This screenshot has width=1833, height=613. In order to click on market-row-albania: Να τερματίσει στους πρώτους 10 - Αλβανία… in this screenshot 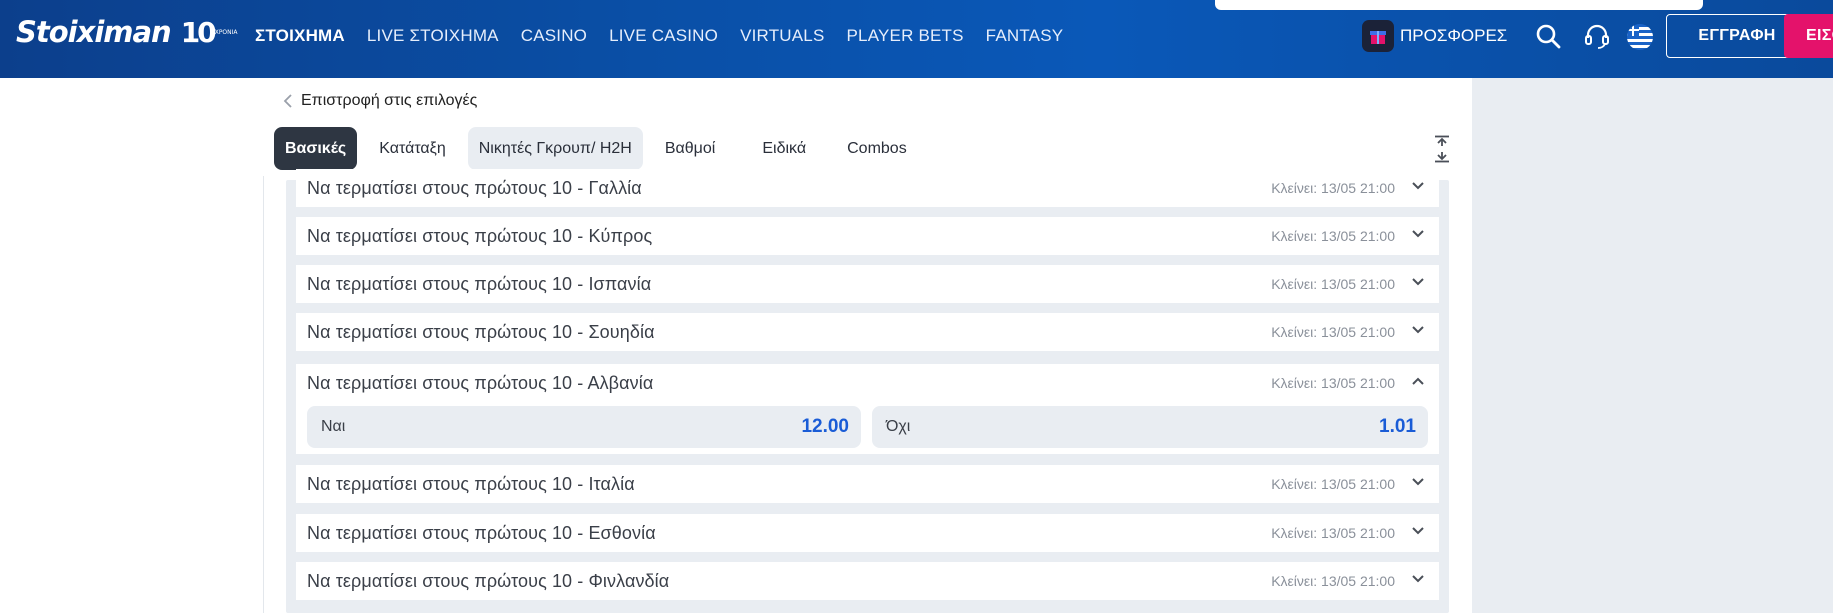, I will do `click(867, 383)`.